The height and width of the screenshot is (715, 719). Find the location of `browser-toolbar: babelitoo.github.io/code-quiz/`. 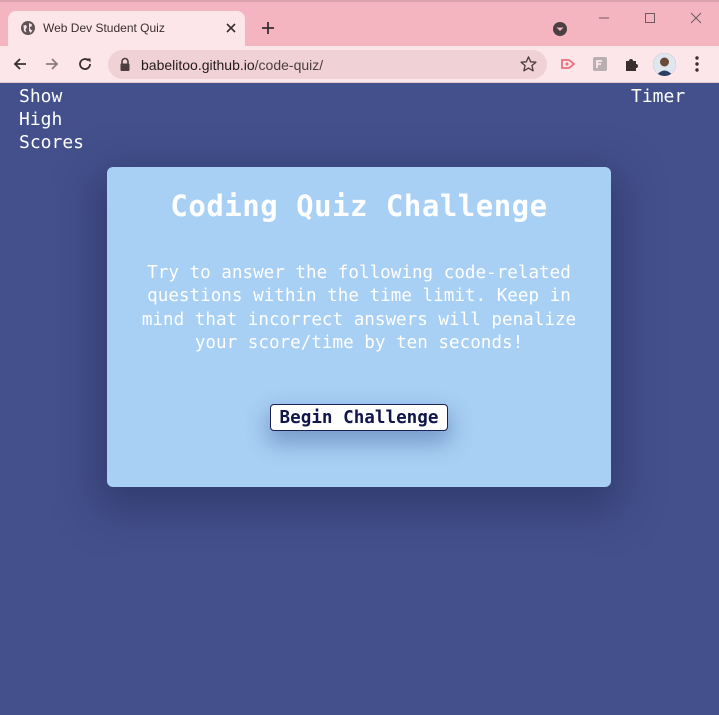

browser-toolbar: babelitoo.github.io/code-quiz/ is located at coordinates (359, 64).